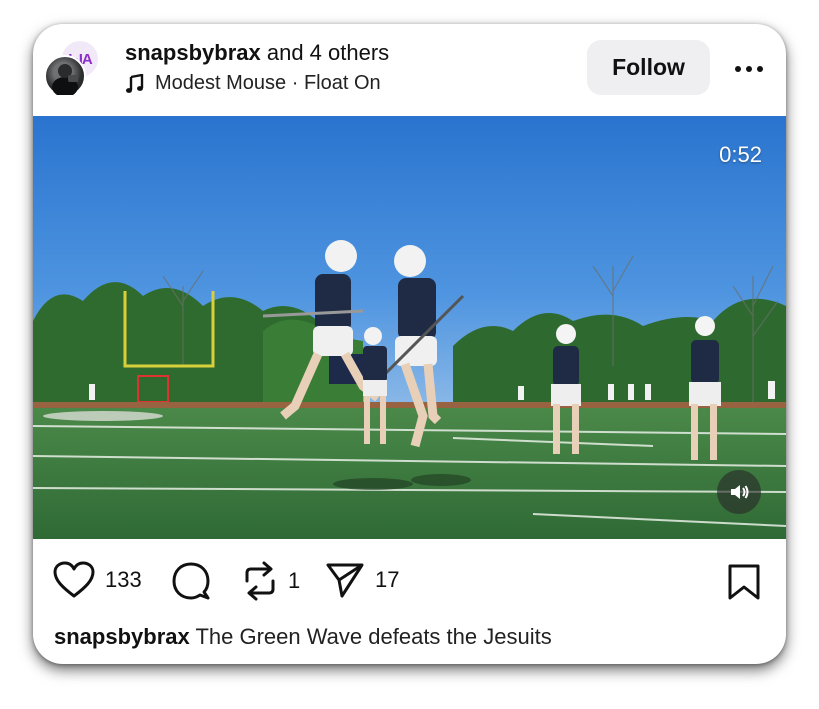 The width and height of the screenshot is (819, 709). What do you see at coordinates (135, 83) in the screenshot?
I see `music-note-icon` at bounding box center [135, 83].